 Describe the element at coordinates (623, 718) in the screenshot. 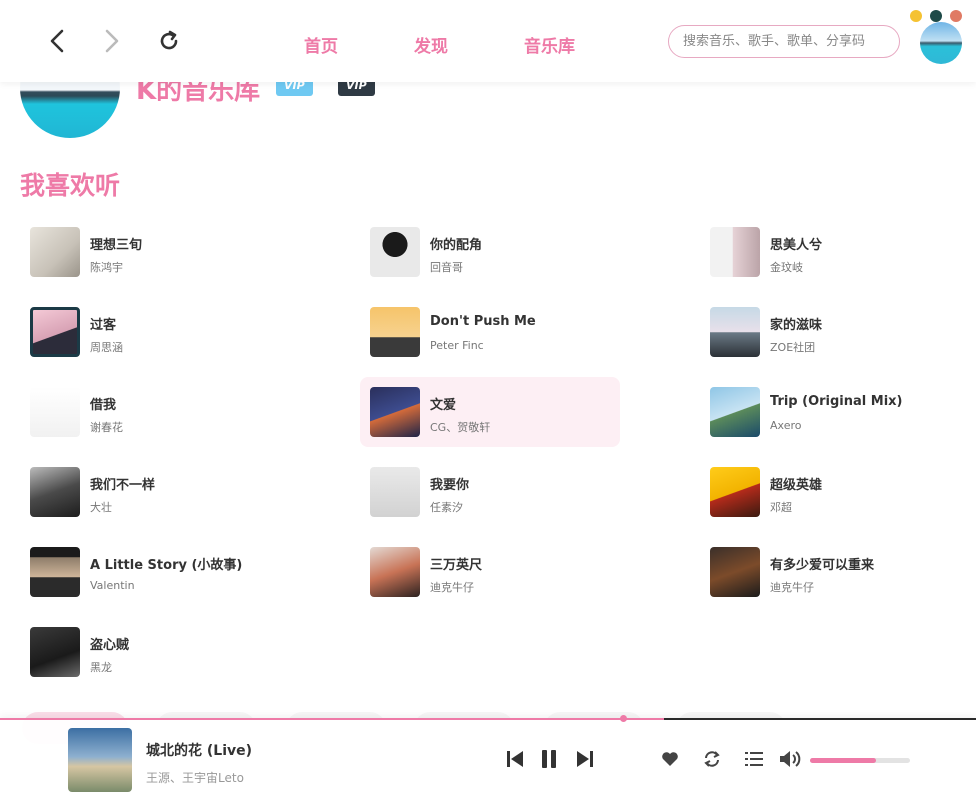

I see `progress-thumb` at that location.